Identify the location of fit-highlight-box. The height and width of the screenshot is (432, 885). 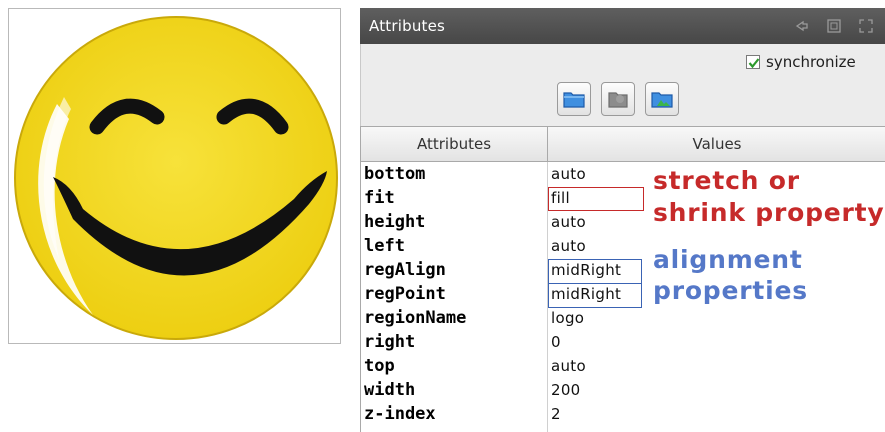
(596, 199).